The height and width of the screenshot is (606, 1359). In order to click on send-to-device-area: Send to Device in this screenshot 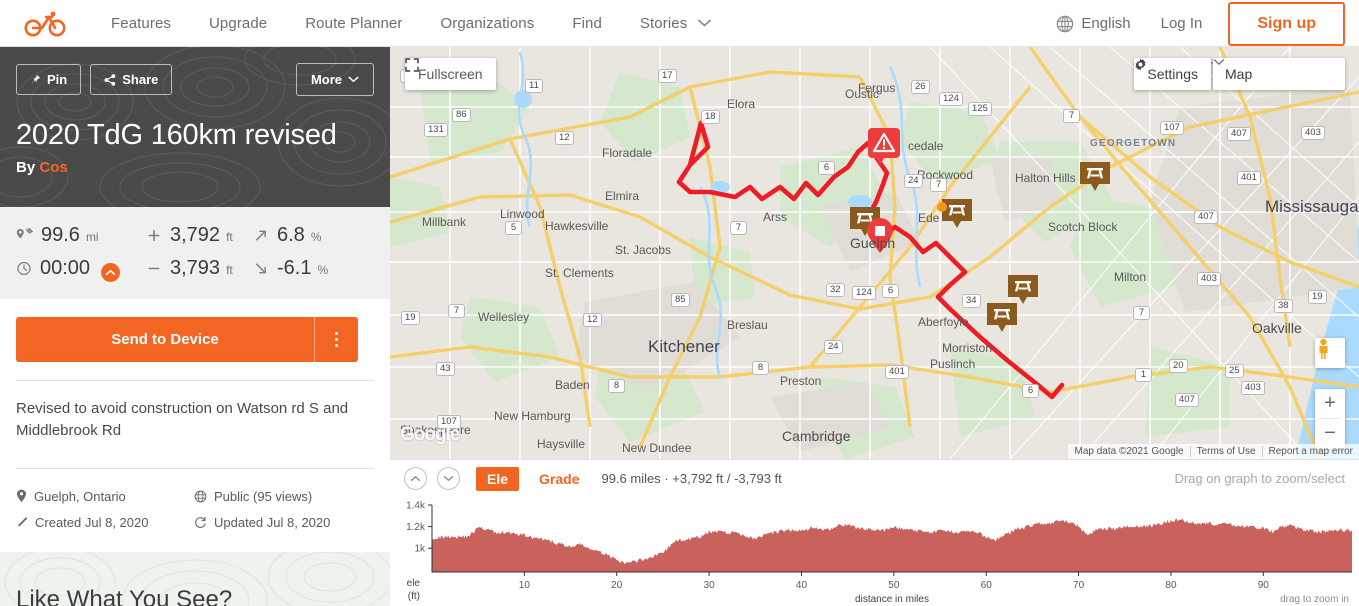, I will do `click(195, 330)`.